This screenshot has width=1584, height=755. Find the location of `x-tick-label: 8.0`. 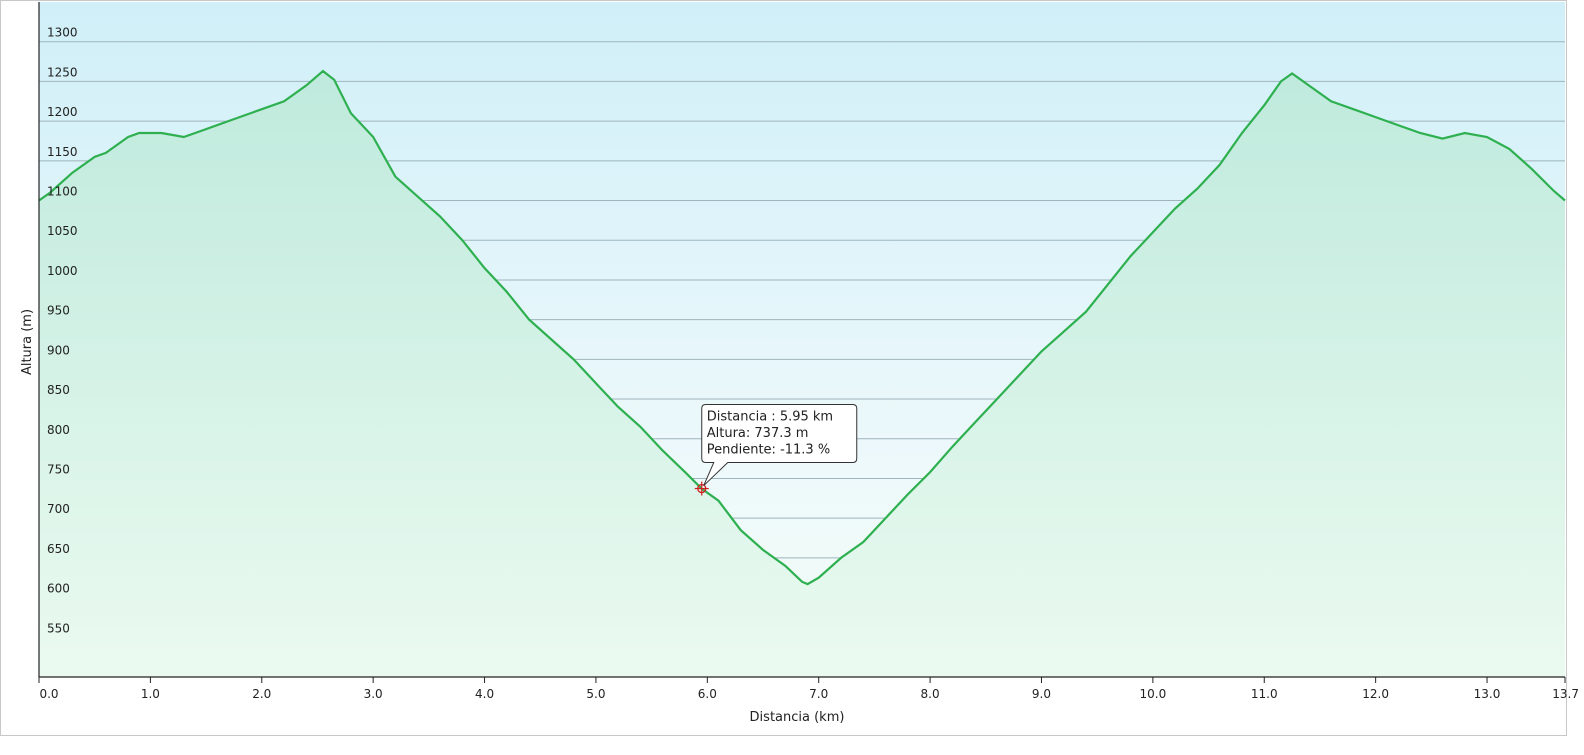

x-tick-label: 8.0 is located at coordinates (930, 694).